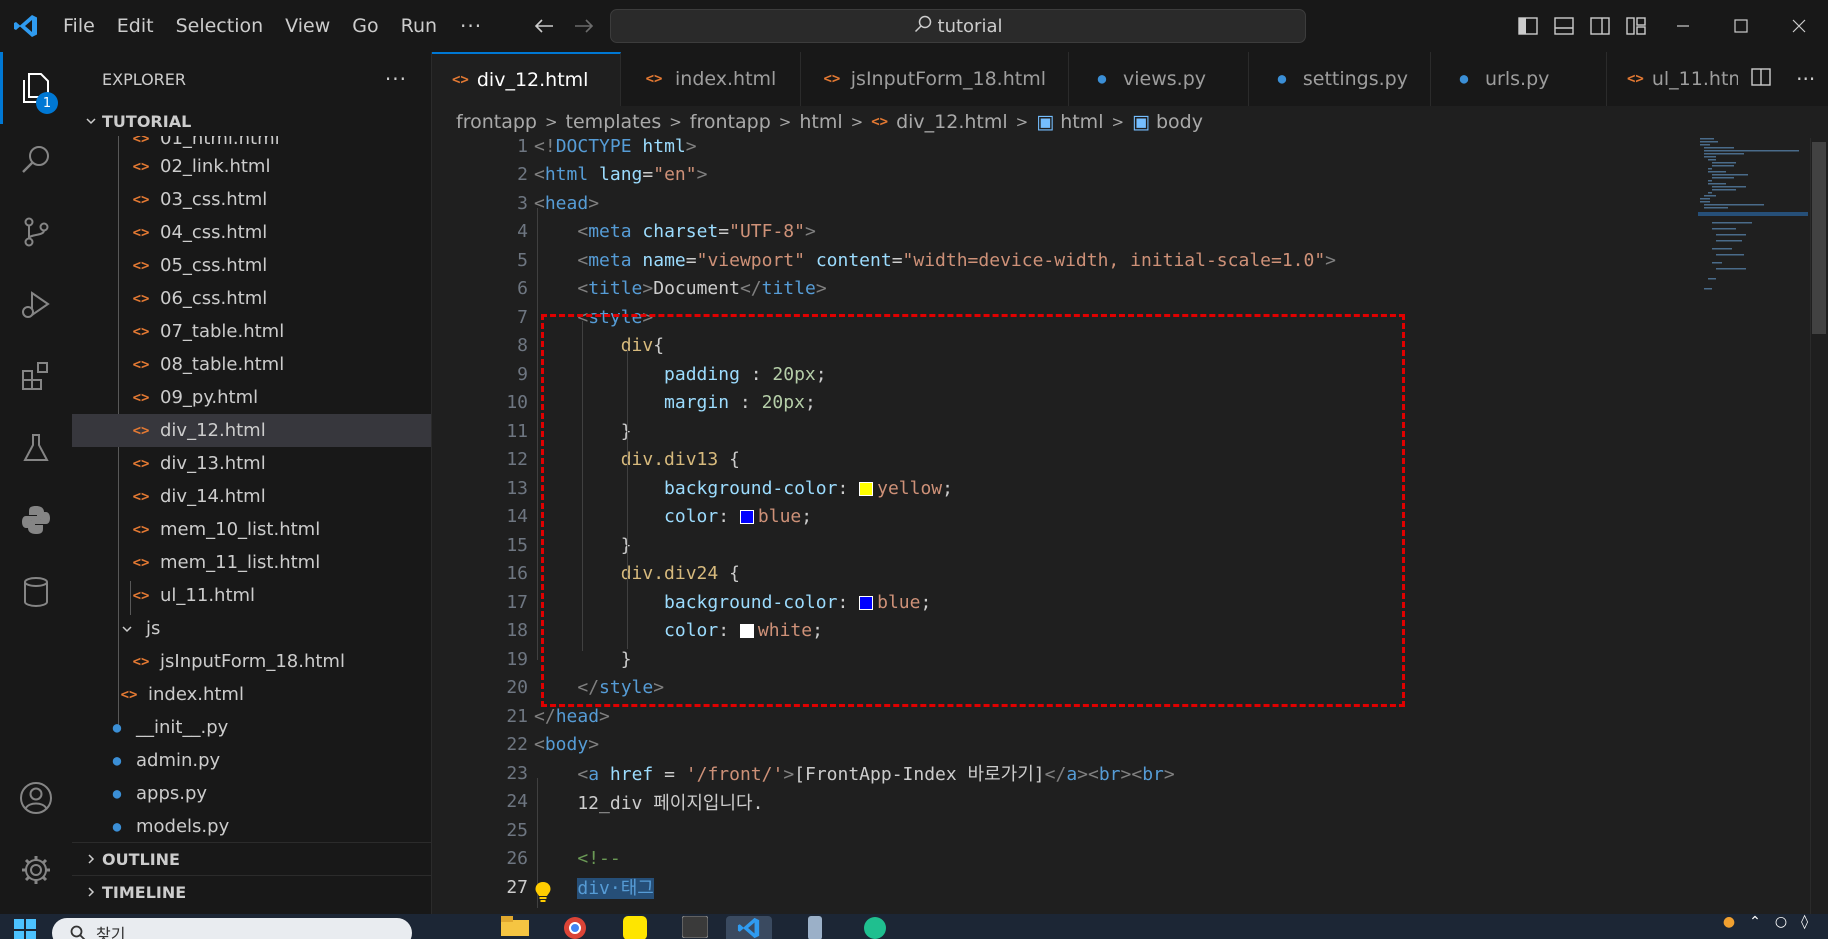 The image size is (1828, 939). Describe the element at coordinates (1062, 289) in the screenshot. I see `code-line: 6 <title>Document</title>` at that location.